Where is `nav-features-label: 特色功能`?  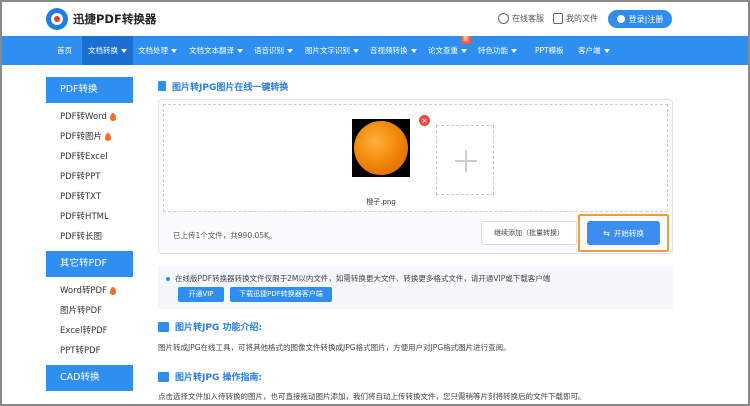
nav-features-label: 特色功能 is located at coordinates (493, 50).